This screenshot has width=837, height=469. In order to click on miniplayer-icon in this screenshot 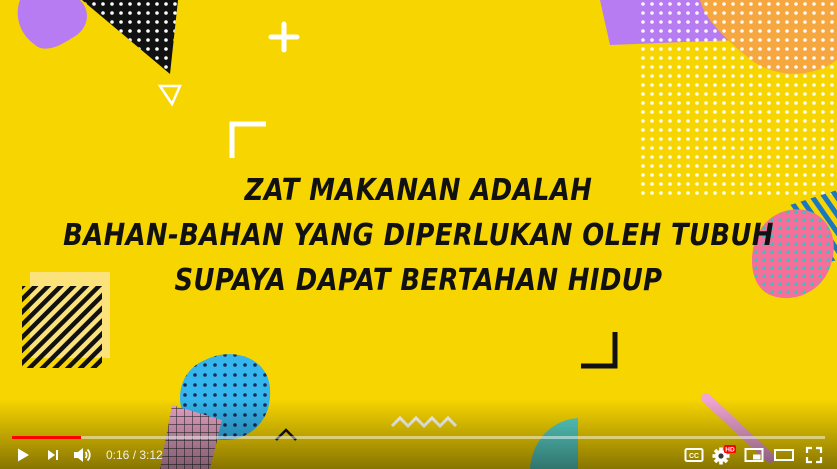, I will do `click(754, 455)`.